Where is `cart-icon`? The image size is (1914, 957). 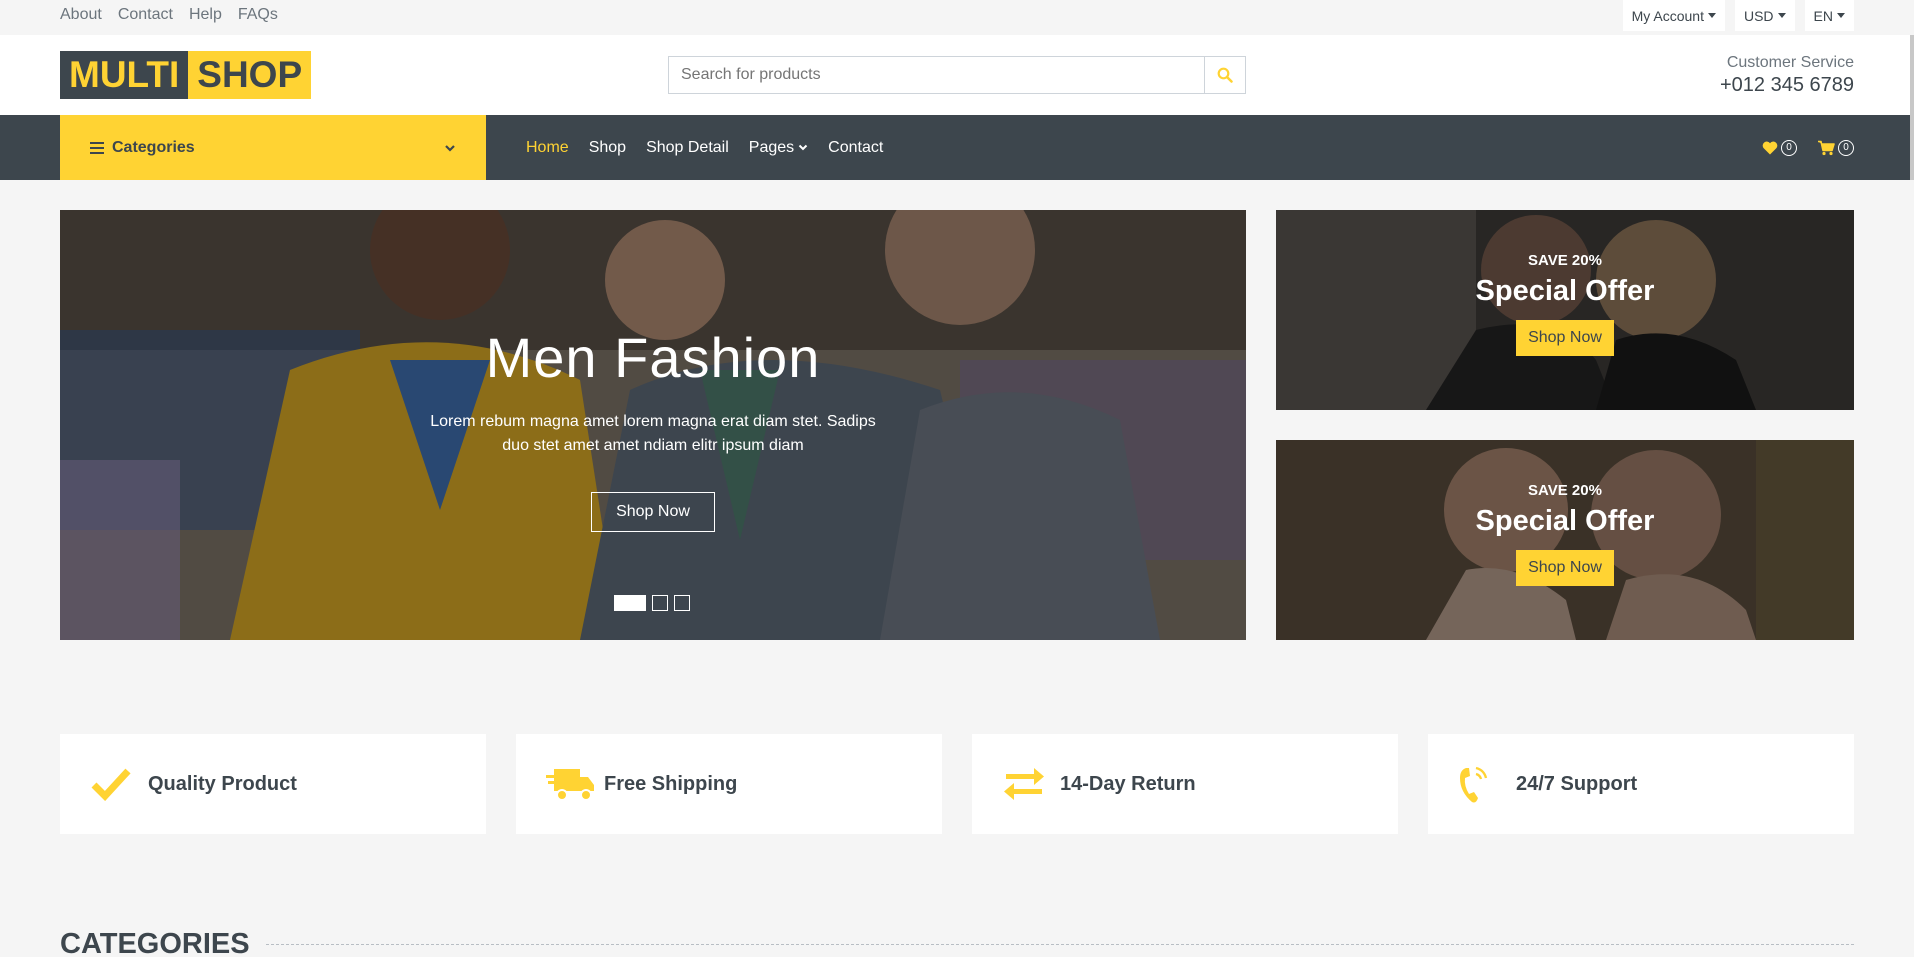
cart-icon is located at coordinates (1826, 147).